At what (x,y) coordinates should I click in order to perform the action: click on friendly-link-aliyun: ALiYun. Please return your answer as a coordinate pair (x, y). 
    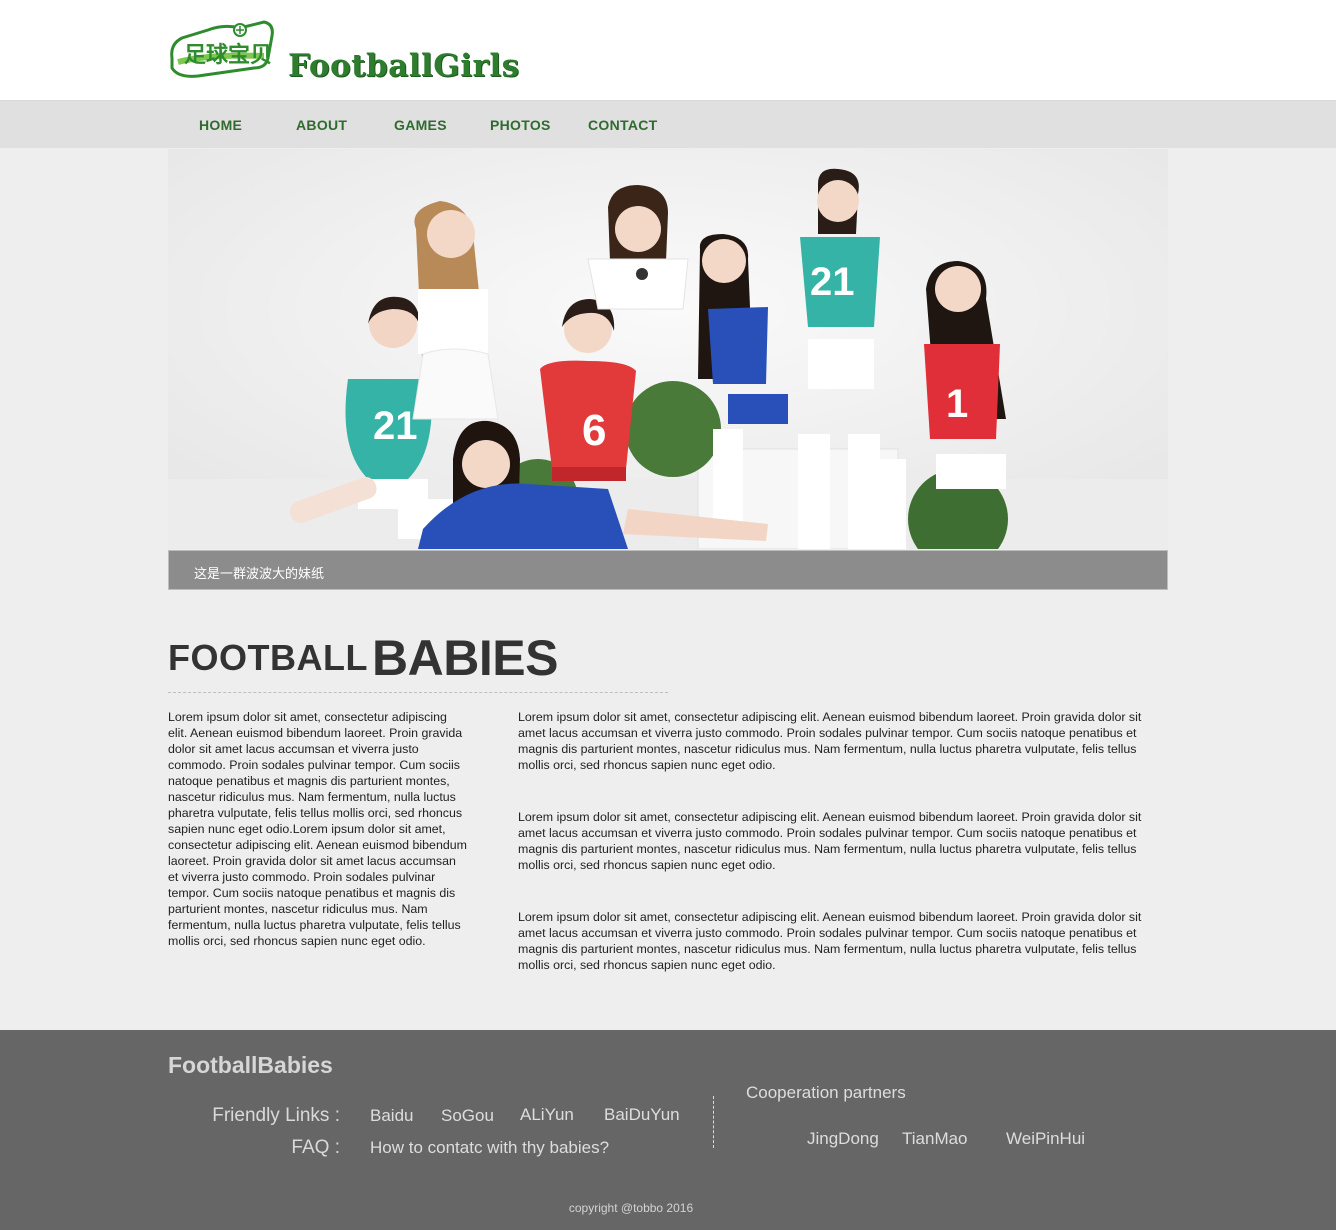
    Looking at the image, I should click on (547, 1115).